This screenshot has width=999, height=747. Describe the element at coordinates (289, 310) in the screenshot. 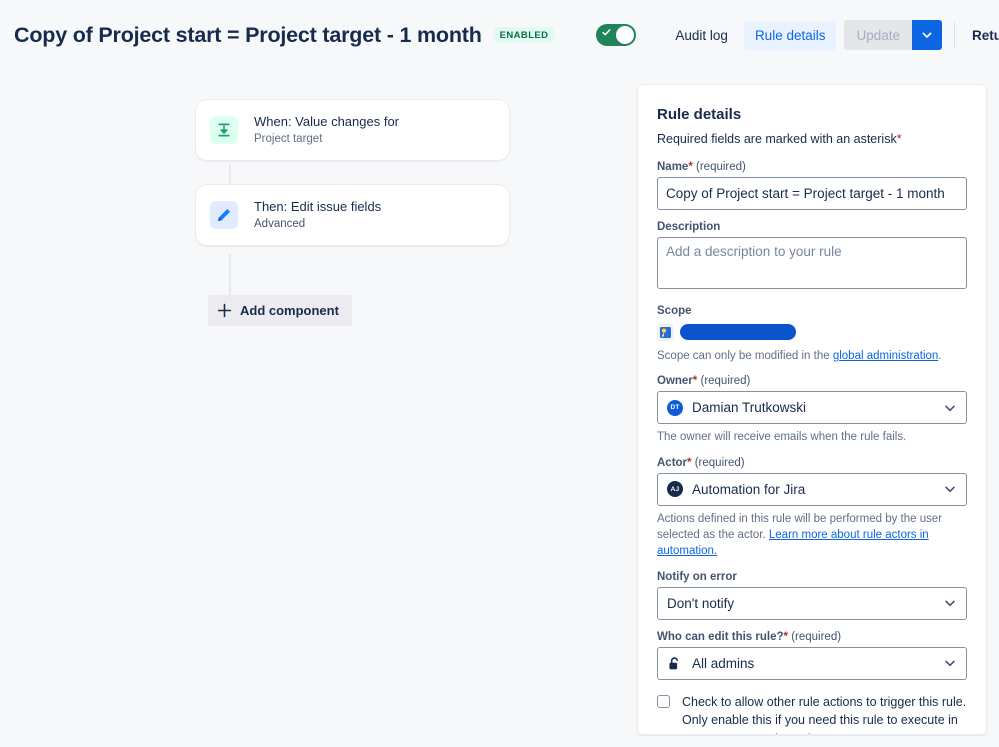

I see `add-component-label: Add component` at that location.